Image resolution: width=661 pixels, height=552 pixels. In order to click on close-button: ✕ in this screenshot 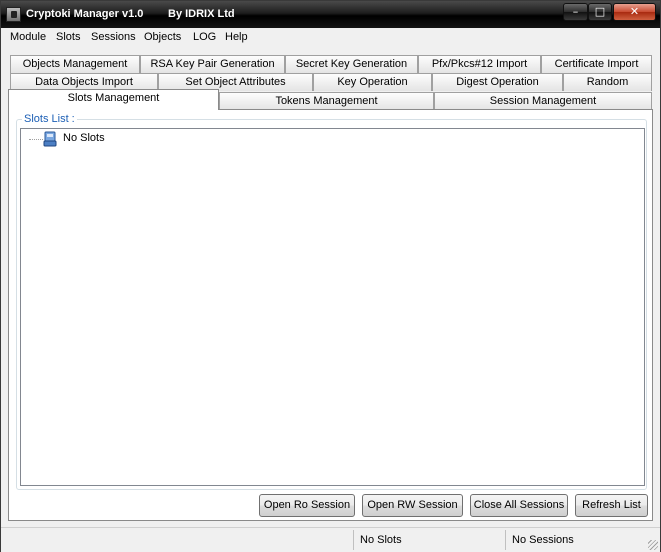, I will do `click(634, 12)`.